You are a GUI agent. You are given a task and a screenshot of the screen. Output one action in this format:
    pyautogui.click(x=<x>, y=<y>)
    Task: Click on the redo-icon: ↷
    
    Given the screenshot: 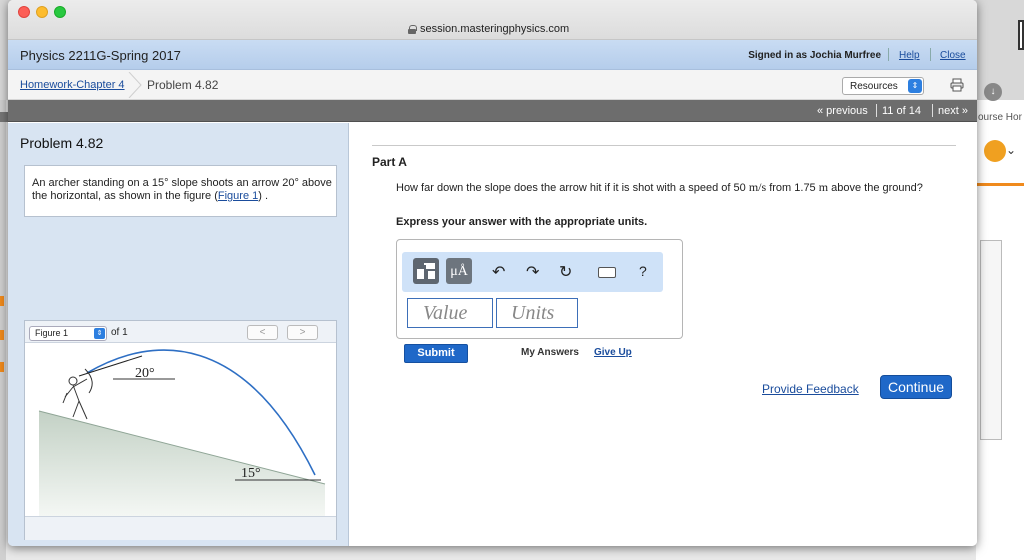 What is the action you would take?
    pyautogui.click(x=532, y=272)
    